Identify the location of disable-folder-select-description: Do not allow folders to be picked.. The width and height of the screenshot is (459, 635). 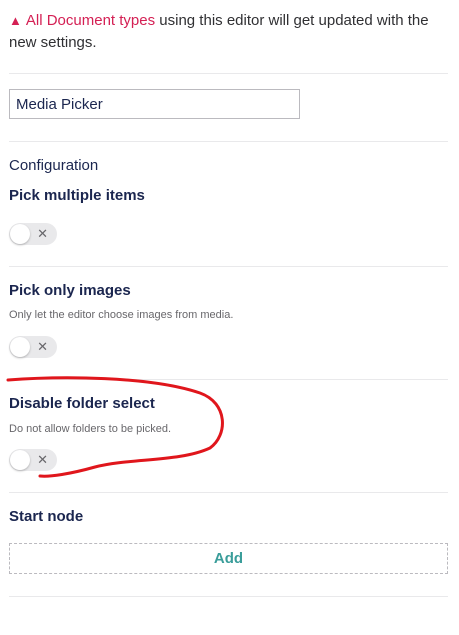
(90, 429).